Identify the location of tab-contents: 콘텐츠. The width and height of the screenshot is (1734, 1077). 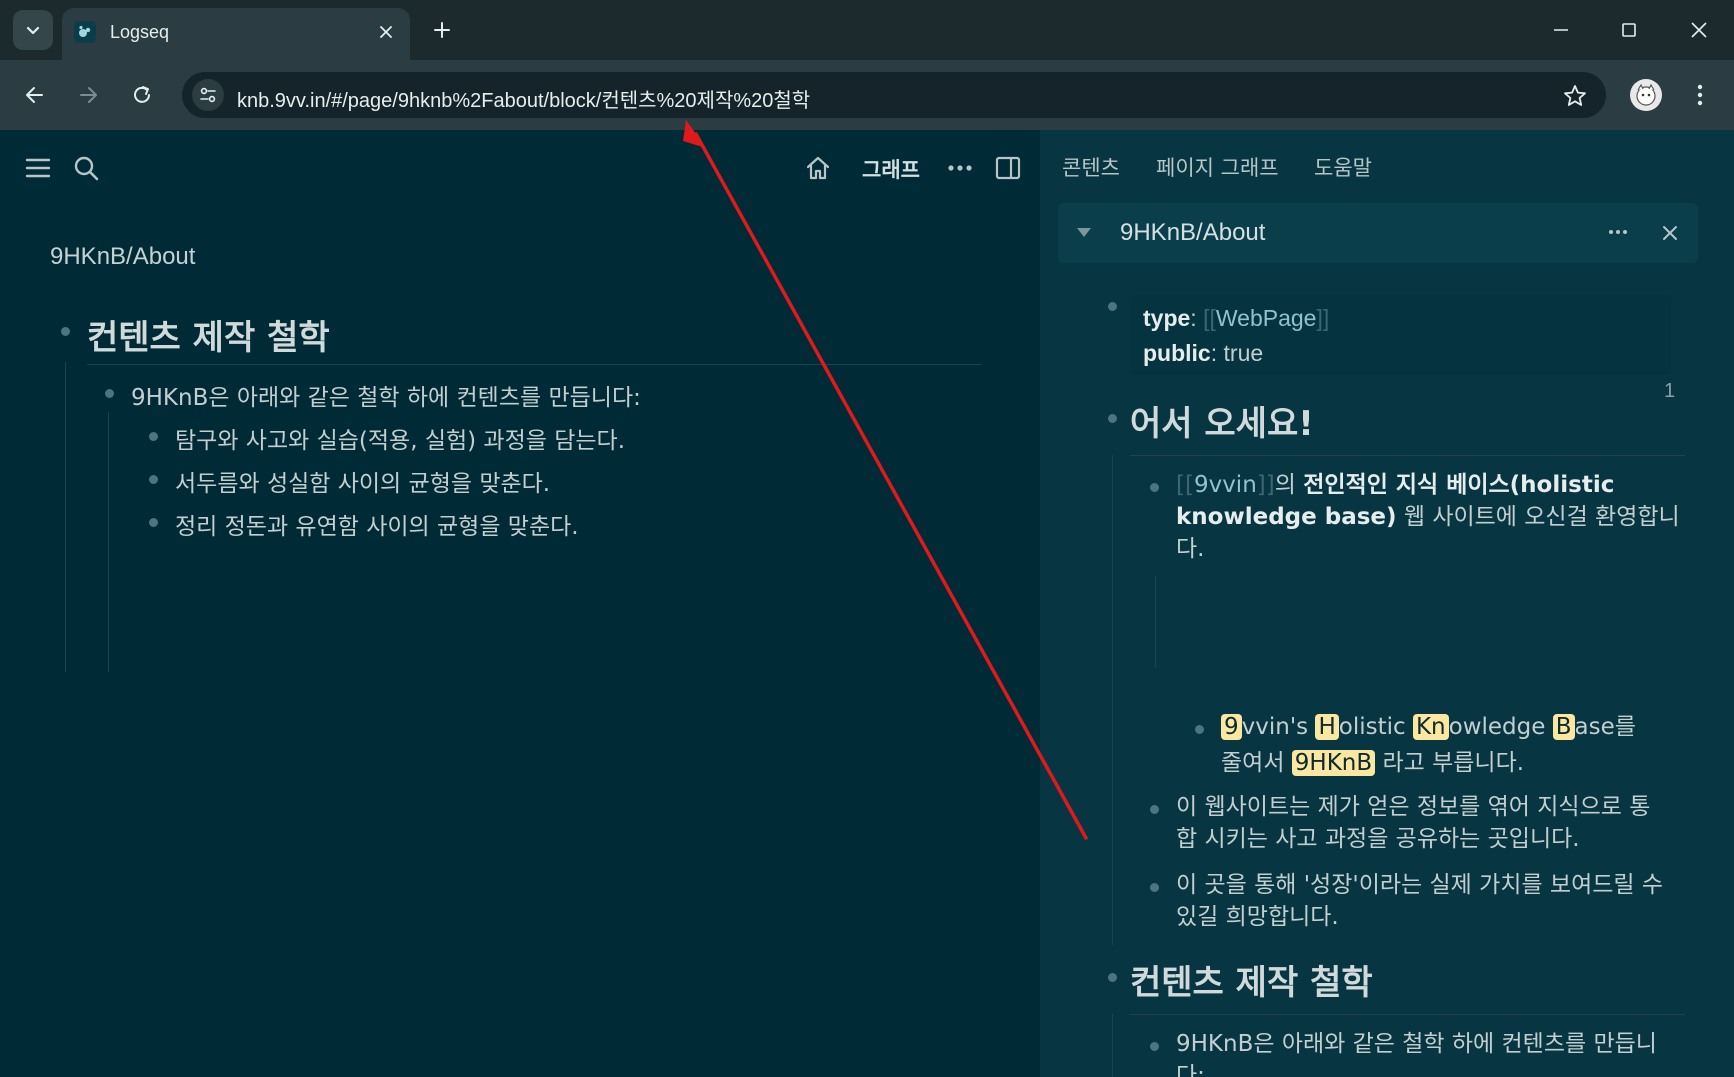
(1091, 167).